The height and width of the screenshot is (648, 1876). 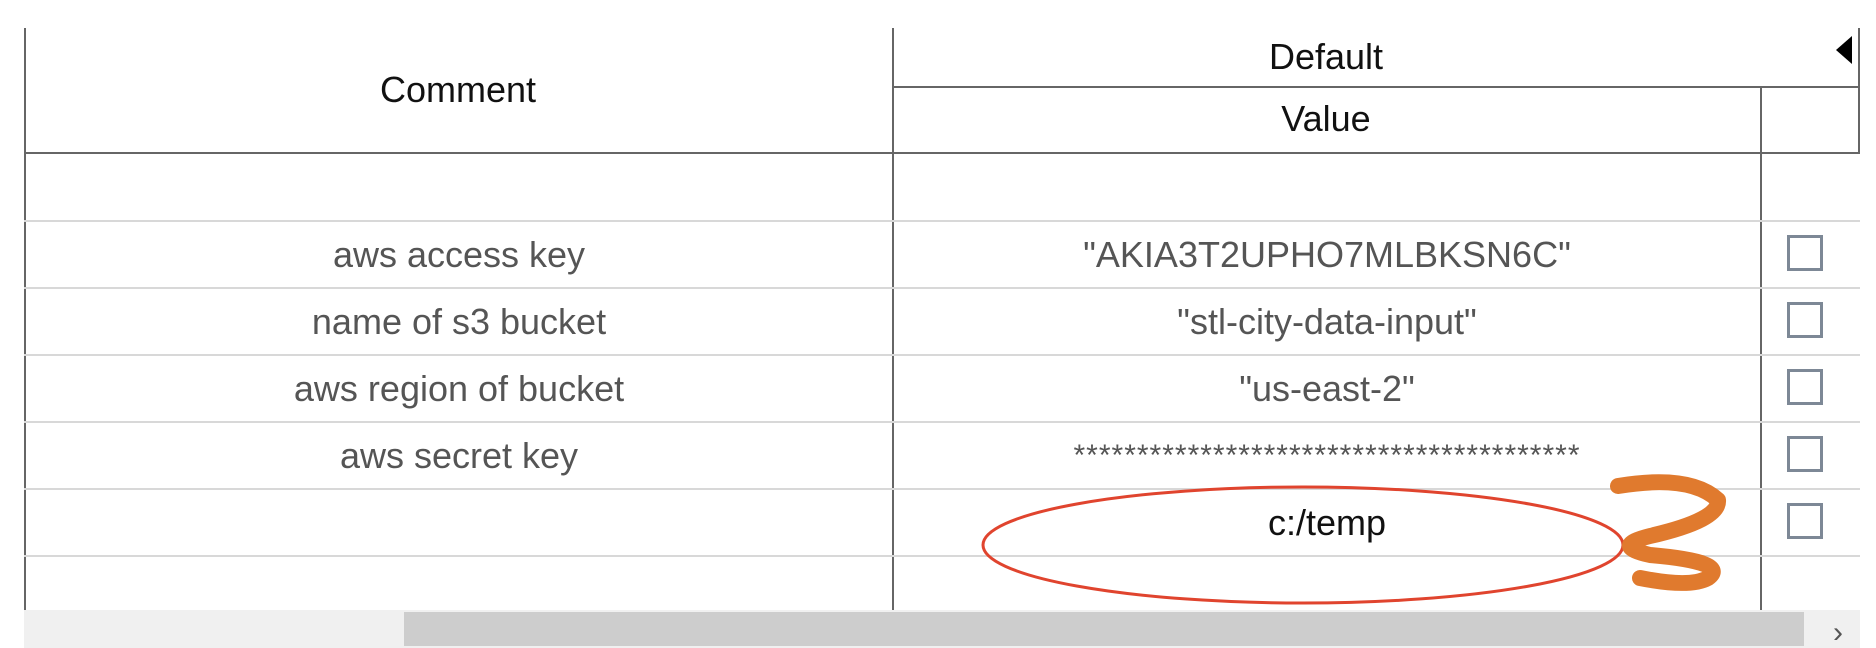 I want to click on comment-column-header: Comment, so click(x=458, y=90).